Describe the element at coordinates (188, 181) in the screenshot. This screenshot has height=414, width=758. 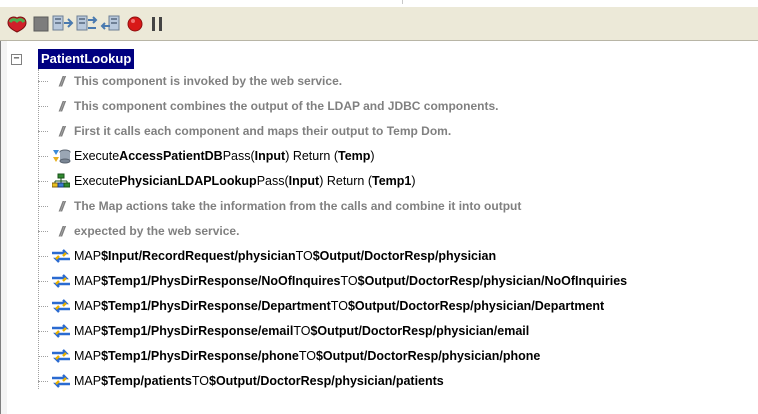
I see `component-name: PhysicianLDAPLookup` at that location.